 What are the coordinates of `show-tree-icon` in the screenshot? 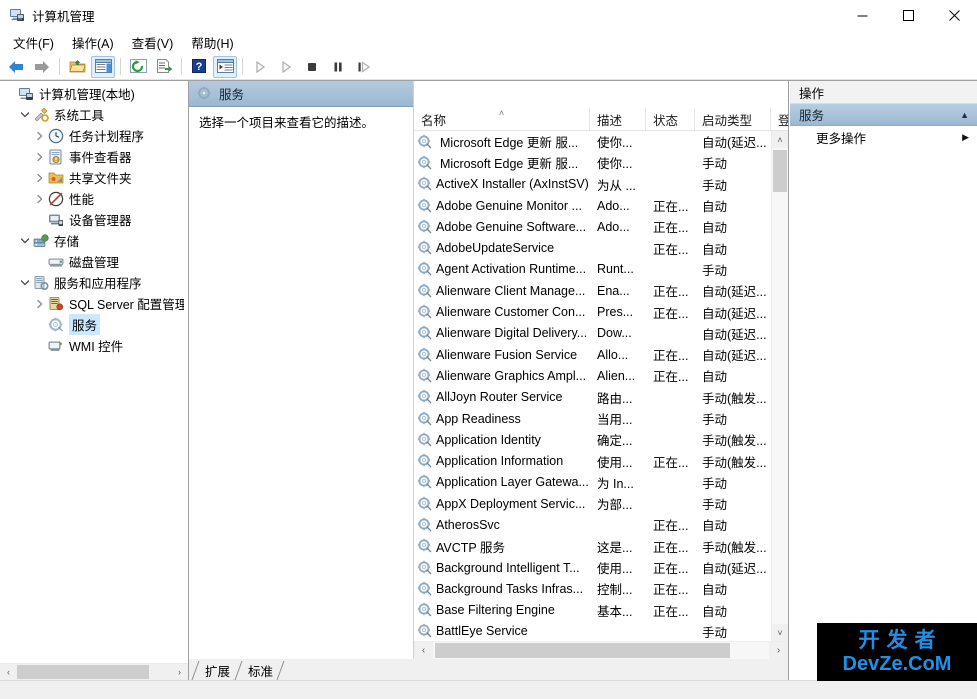 It's located at (103, 66).